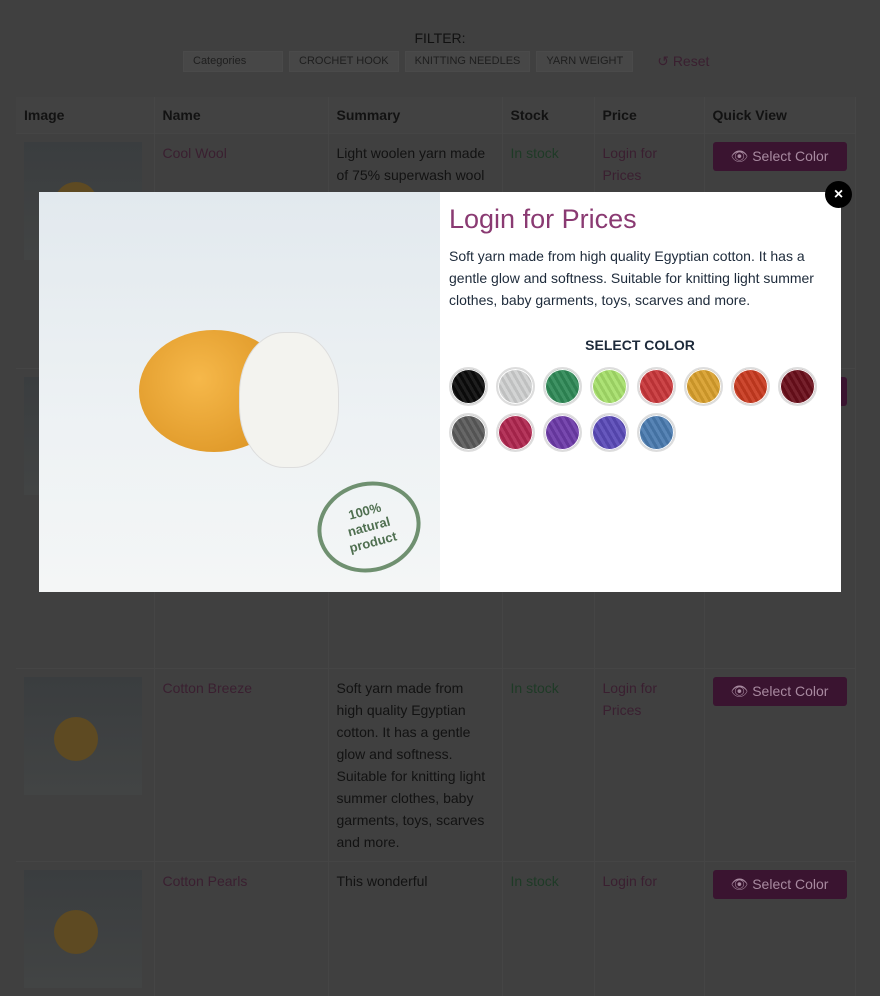 Image resolution: width=880 pixels, height=996 pixels. What do you see at coordinates (634, 409) in the screenshot?
I see `color-swatches` at bounding box center [634, 409].